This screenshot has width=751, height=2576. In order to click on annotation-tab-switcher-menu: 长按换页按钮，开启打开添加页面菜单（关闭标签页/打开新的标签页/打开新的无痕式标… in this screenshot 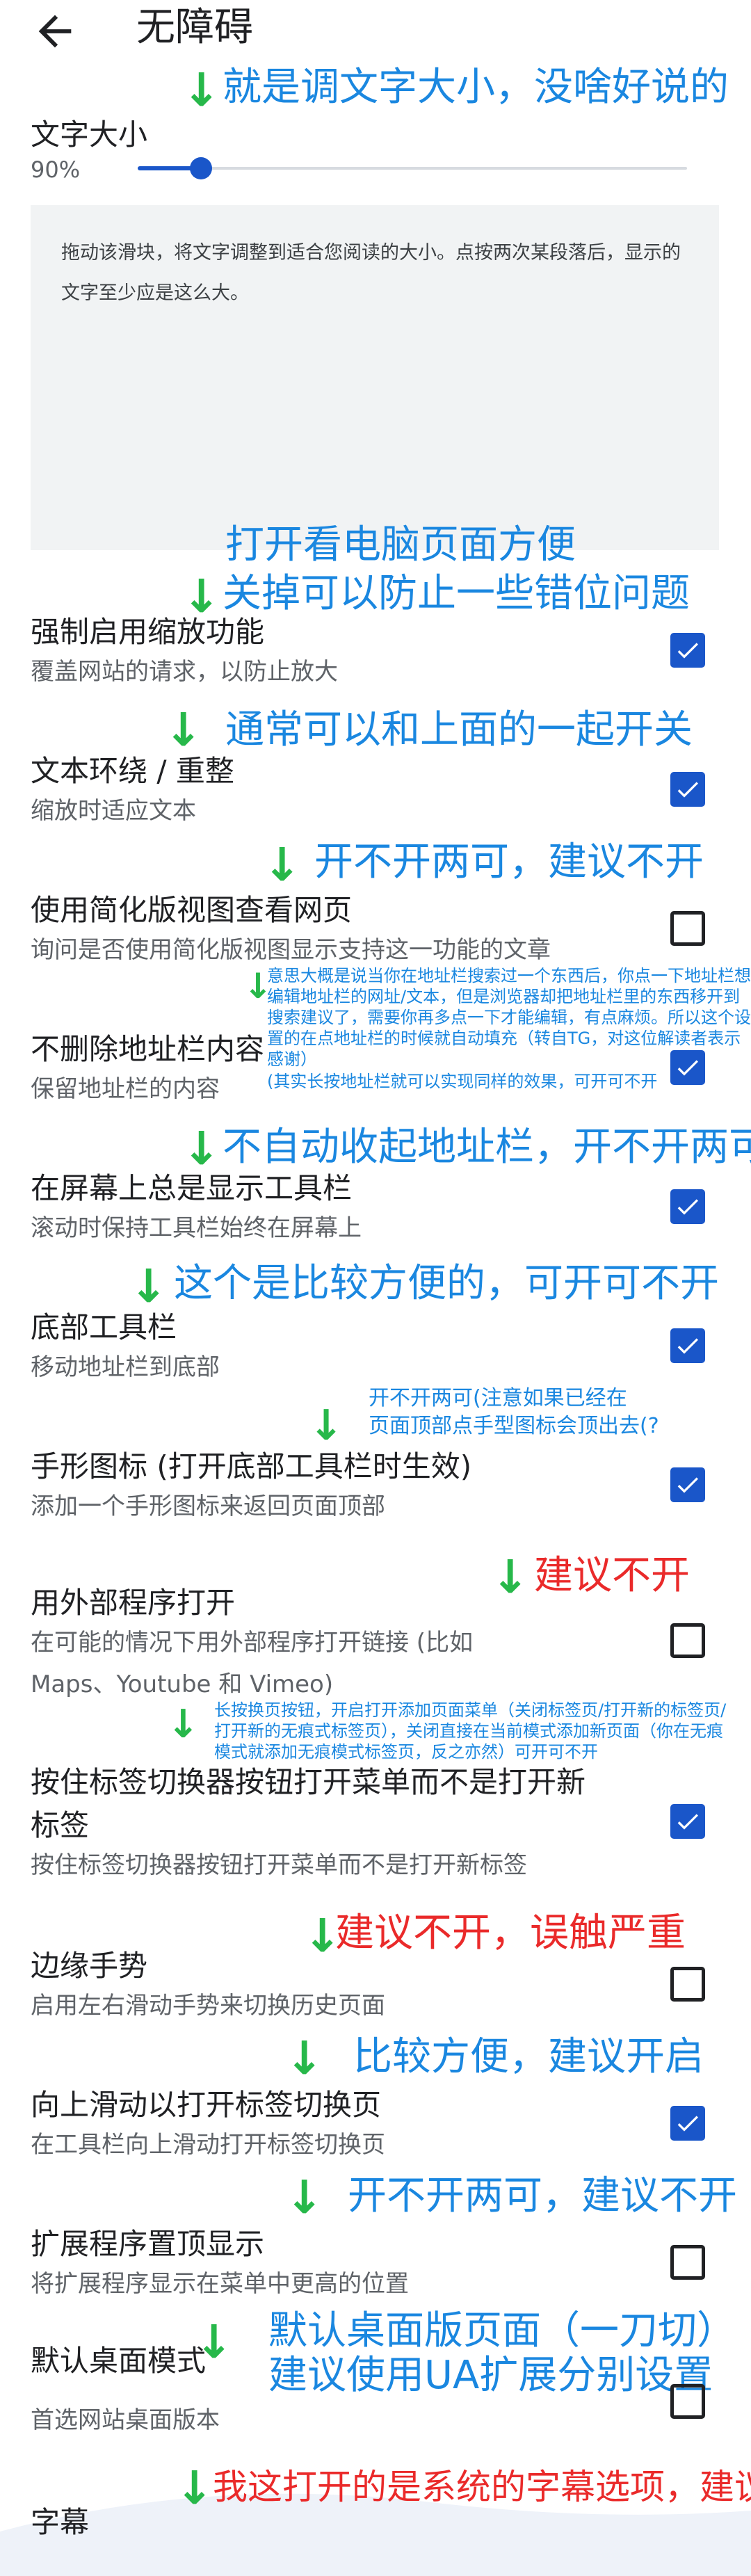, I will do `click(471, 1731)`.